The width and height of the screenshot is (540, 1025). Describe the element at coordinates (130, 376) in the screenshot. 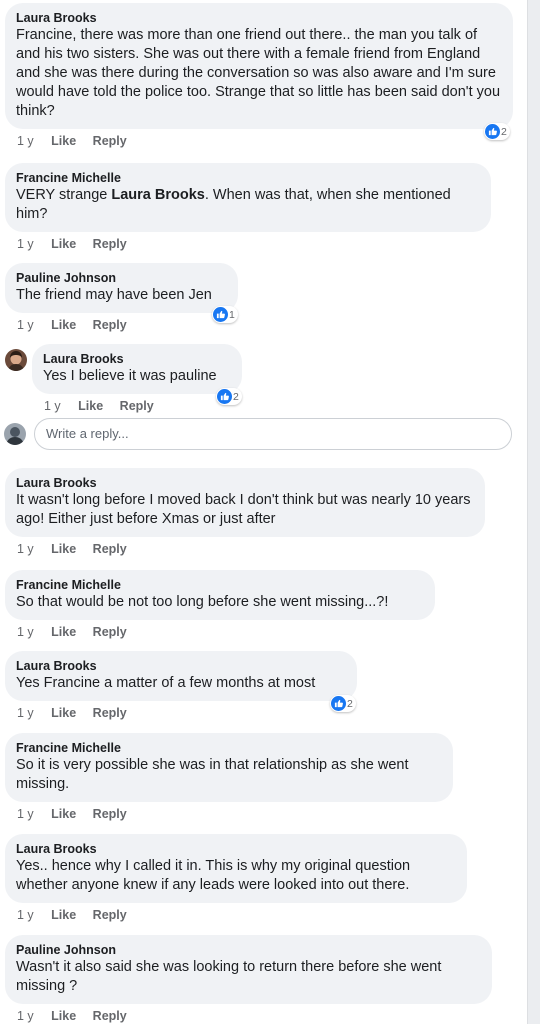

I see `comment-text: Yes I believe it was pauline` at that location.